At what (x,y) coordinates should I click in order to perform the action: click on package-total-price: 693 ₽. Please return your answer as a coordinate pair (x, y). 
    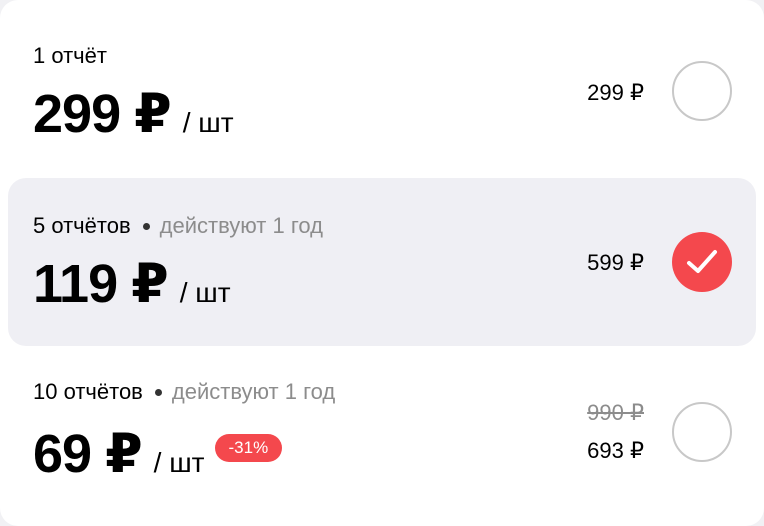
    Looking at the image, I should click on (615, 450).